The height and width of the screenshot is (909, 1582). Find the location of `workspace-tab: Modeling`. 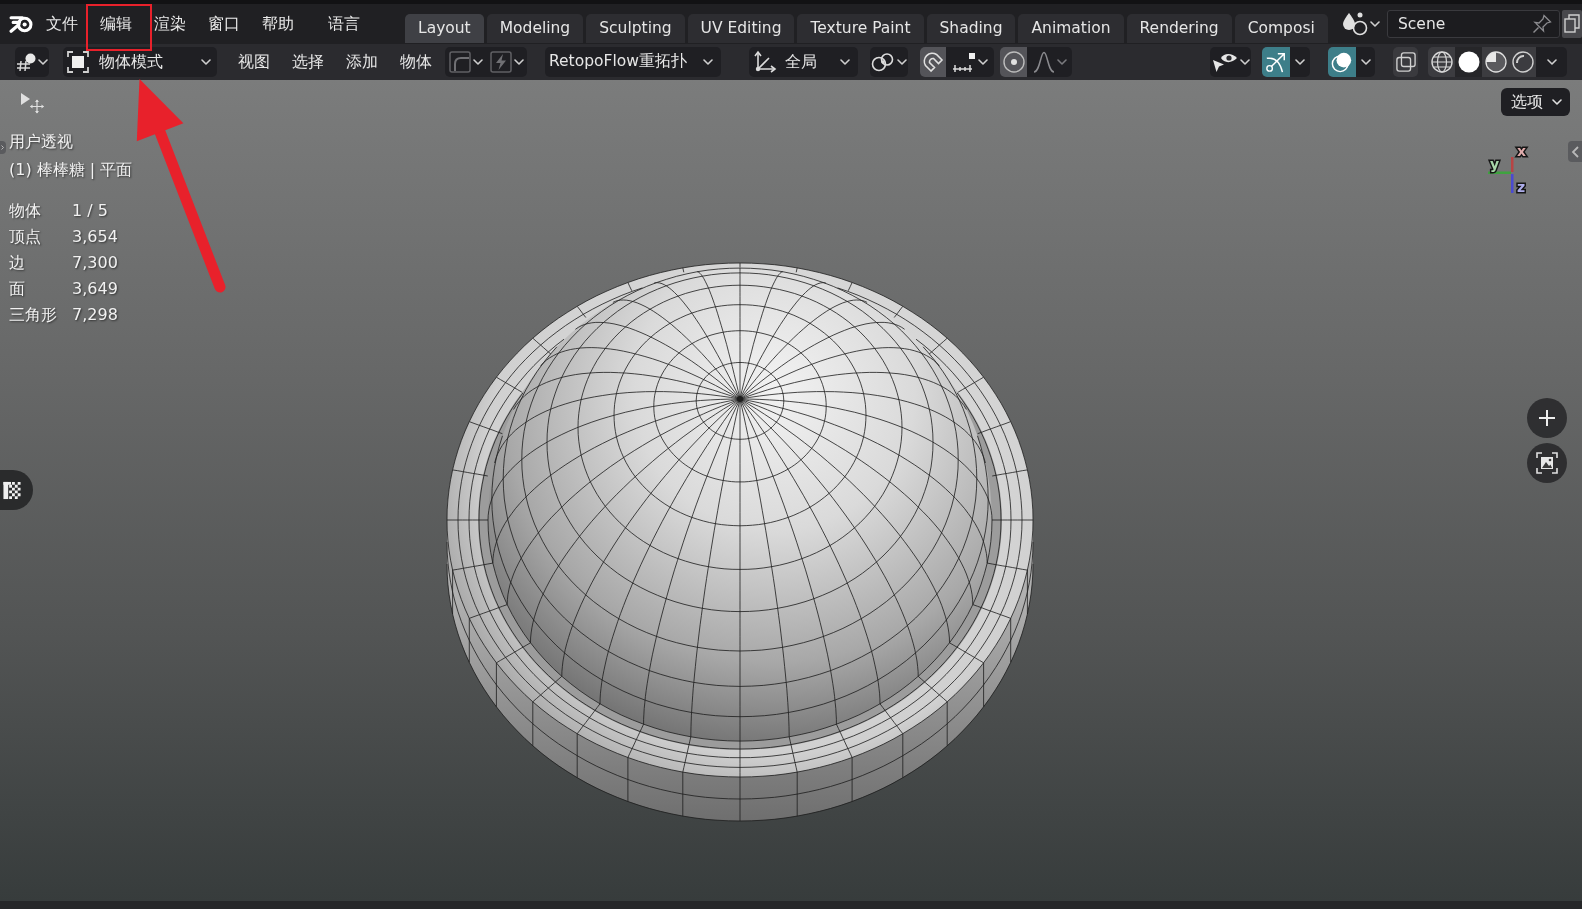

workspace-tab: Modeling is located at coordinates (535, 28).